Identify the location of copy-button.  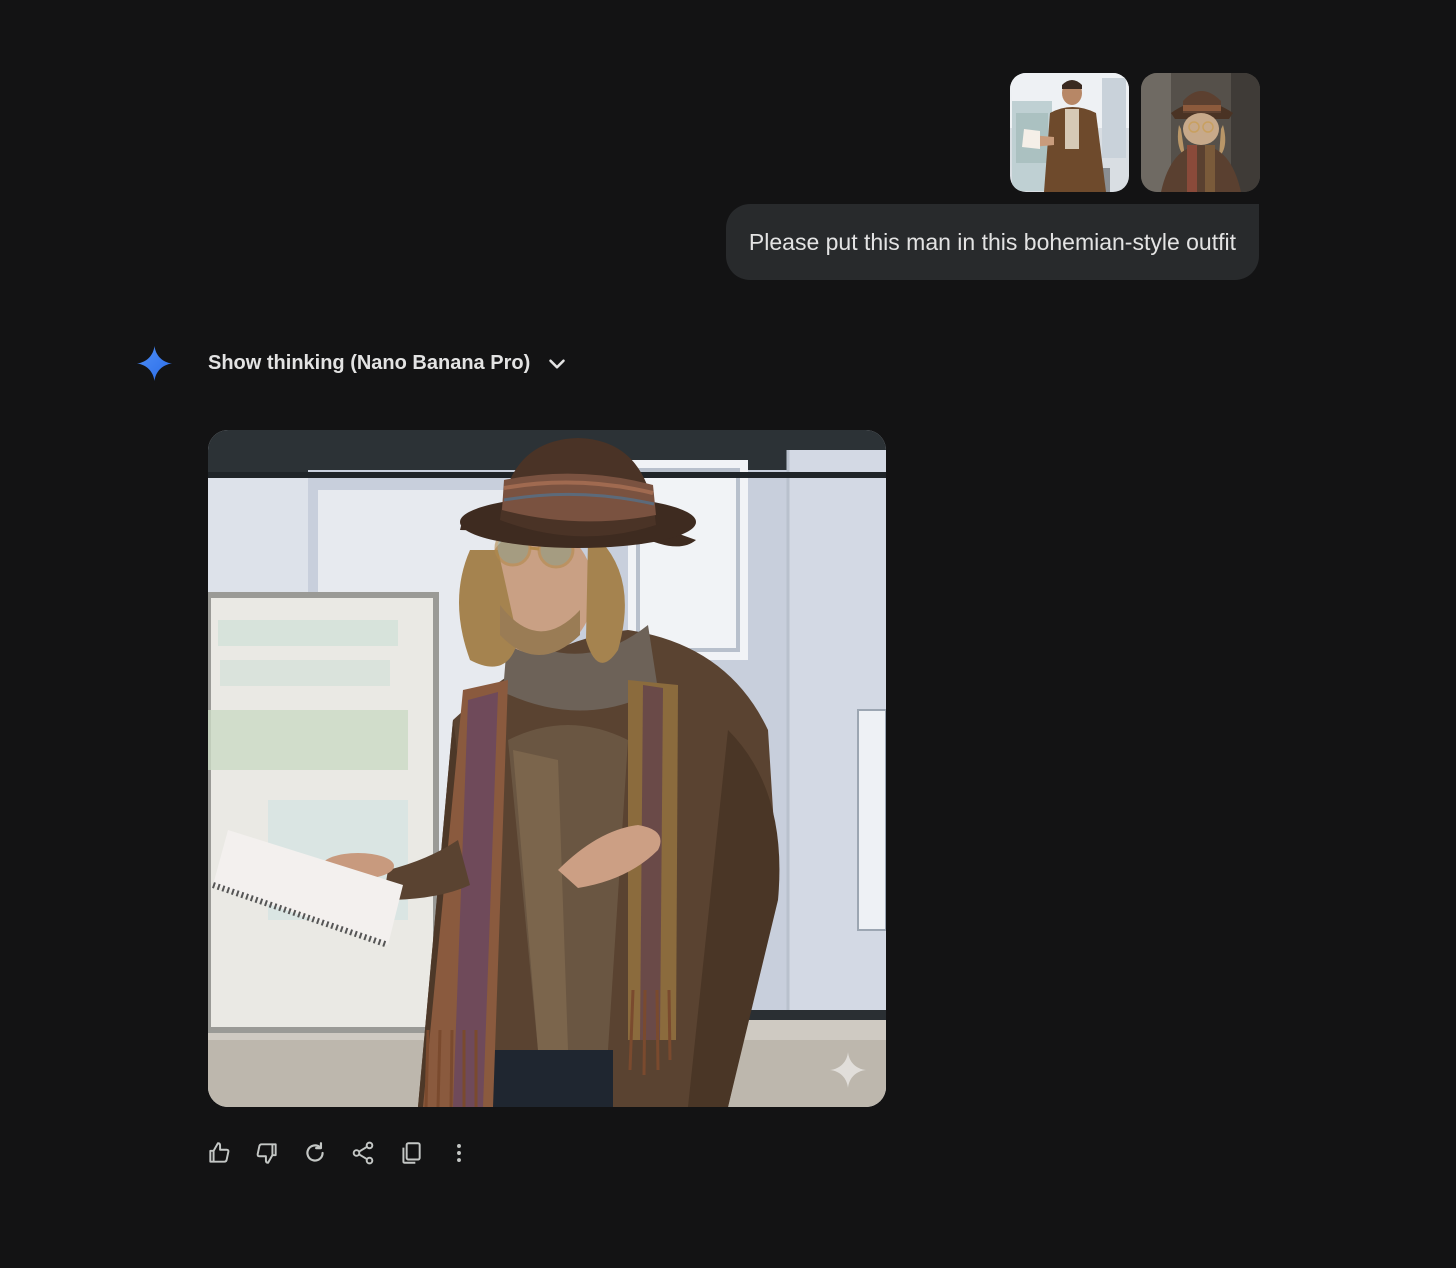
(411, 1153).